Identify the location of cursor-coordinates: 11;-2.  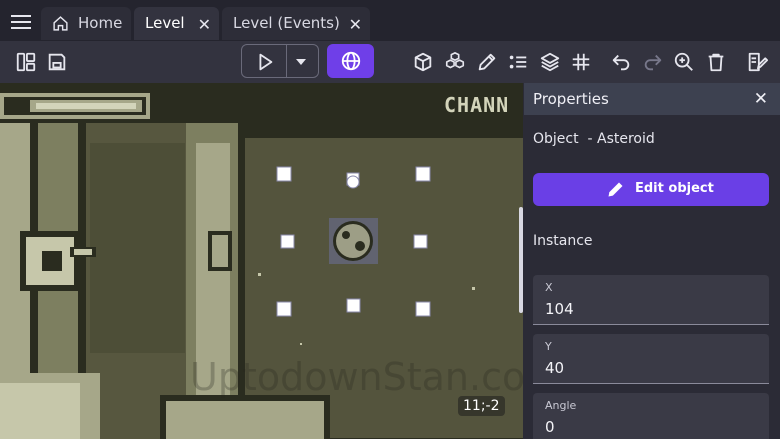
(481, 406).